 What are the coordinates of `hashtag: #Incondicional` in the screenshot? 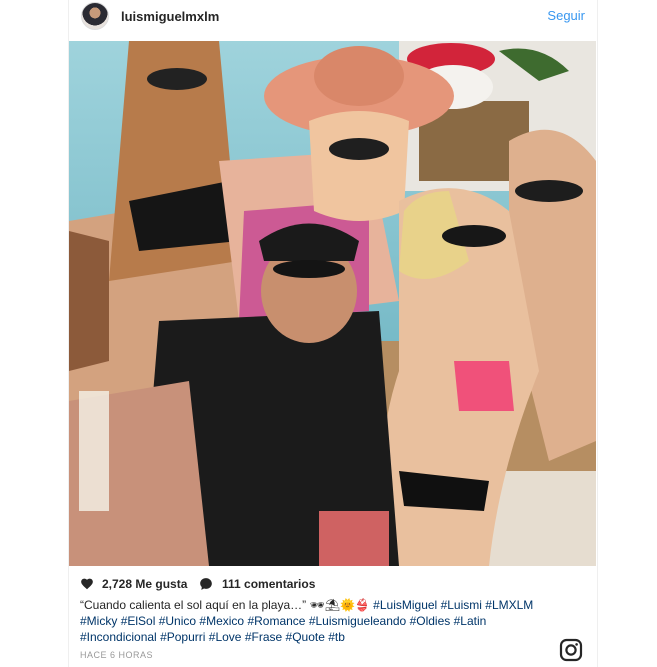 It's located at (118, 637).